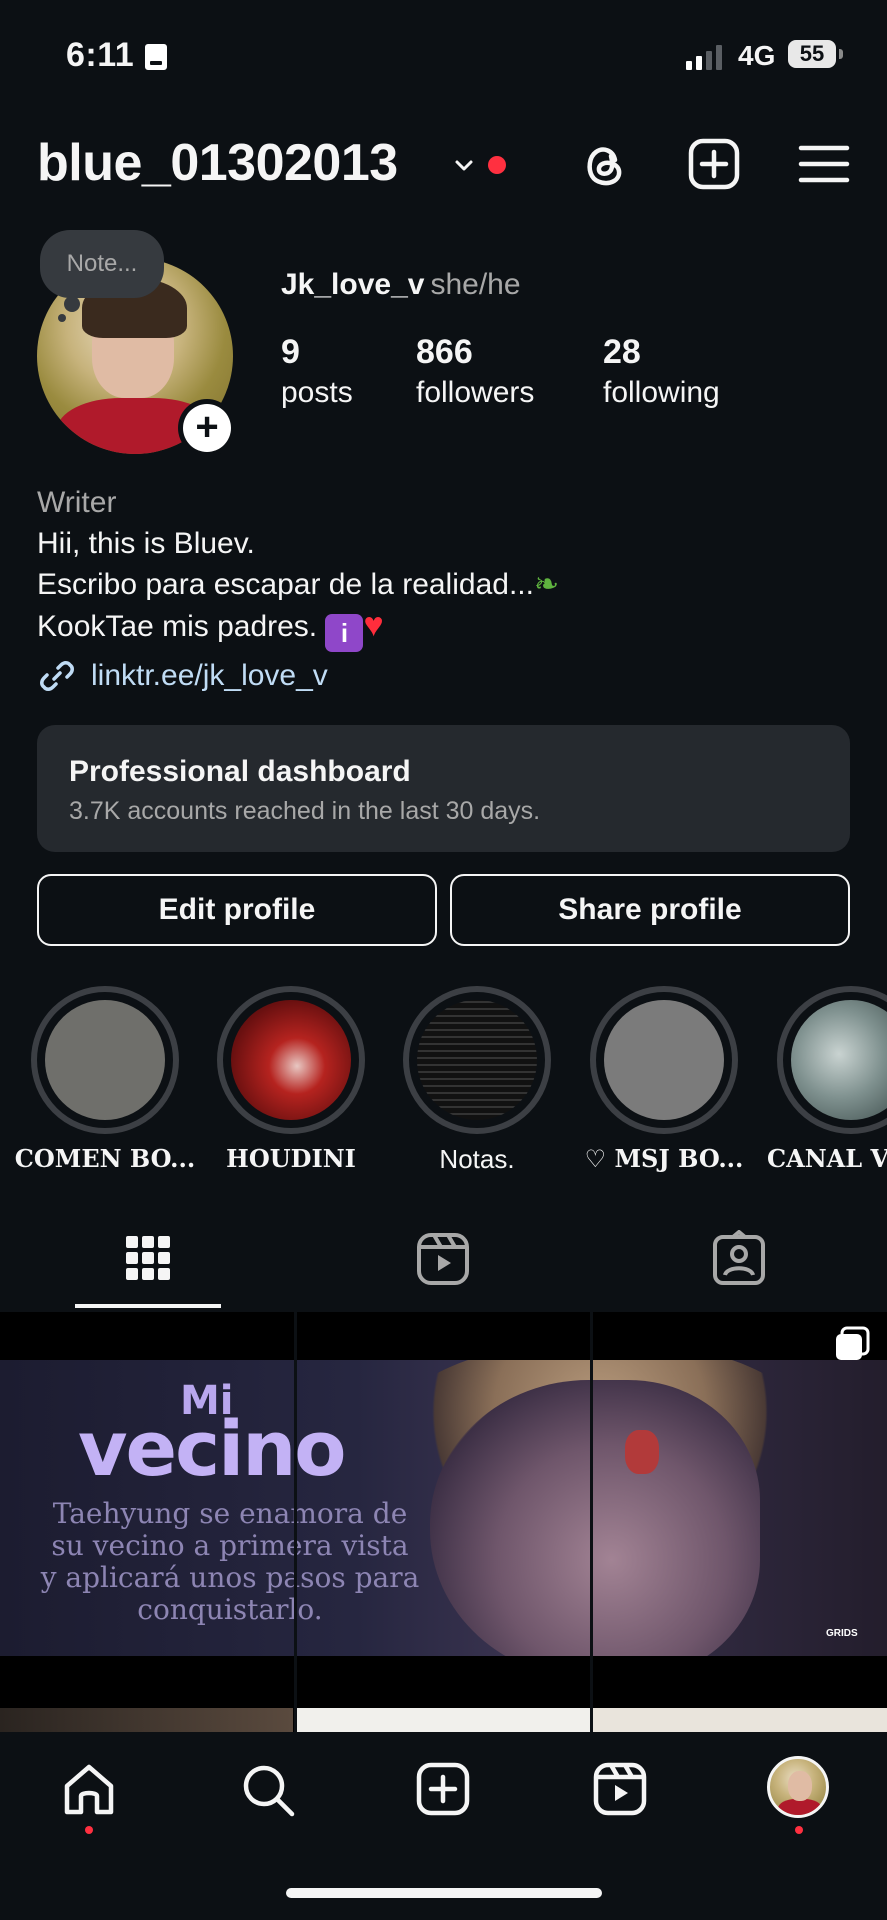 This screenshot has height=1920, width=887. I want to click on link-icon, so click(57, 676).